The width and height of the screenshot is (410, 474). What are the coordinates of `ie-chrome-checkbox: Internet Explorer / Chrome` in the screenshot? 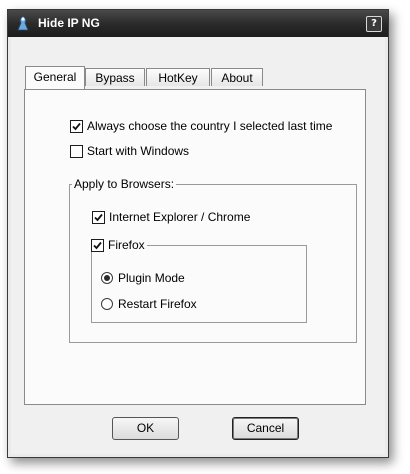 It's located at (171, 217).